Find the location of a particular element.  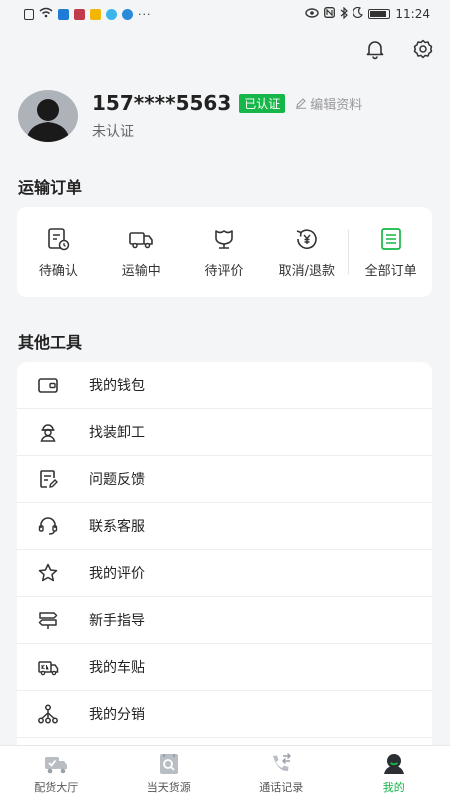

wallet-icon is located at coordinates (48, 385).